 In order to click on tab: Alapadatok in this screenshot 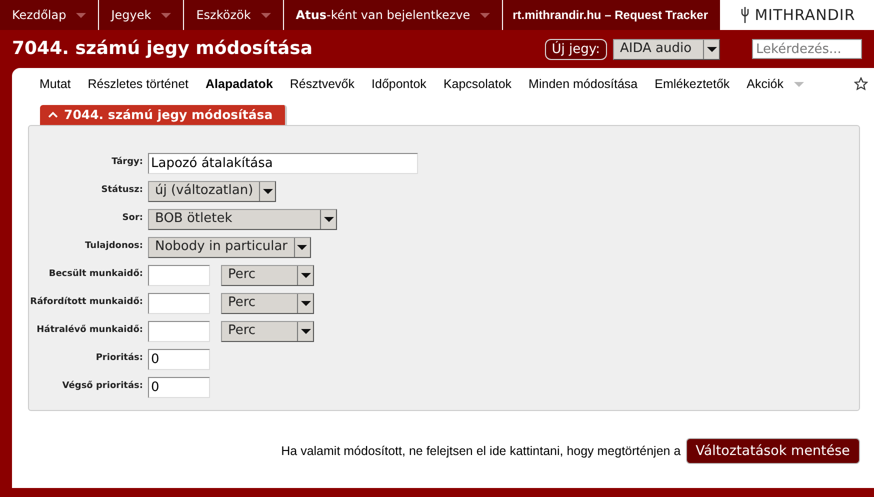, I will do `click(239, 84)`.